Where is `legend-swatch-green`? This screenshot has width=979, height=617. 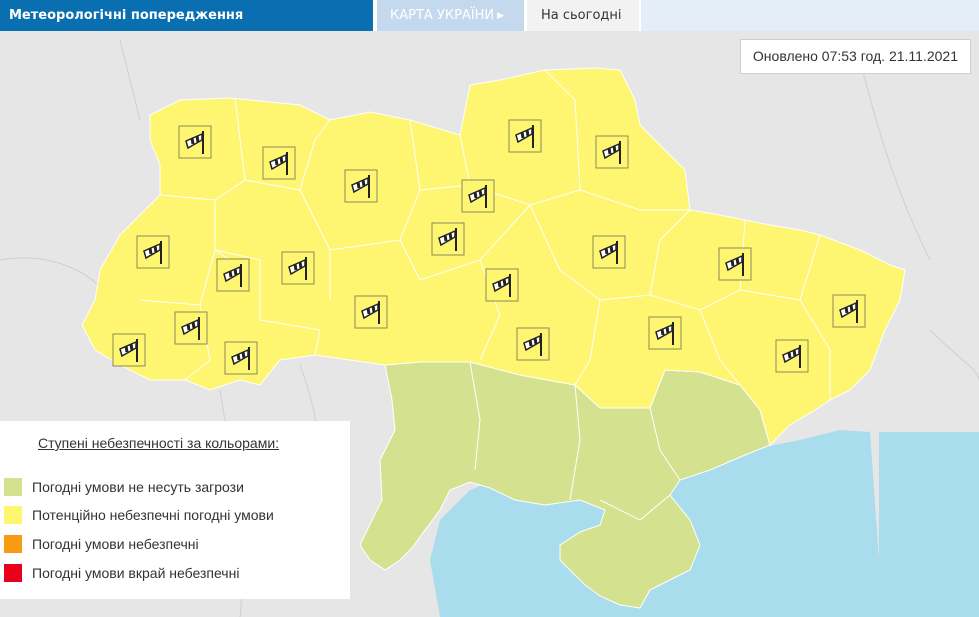 legend-swatch-green is located at coordinates (13, 487).